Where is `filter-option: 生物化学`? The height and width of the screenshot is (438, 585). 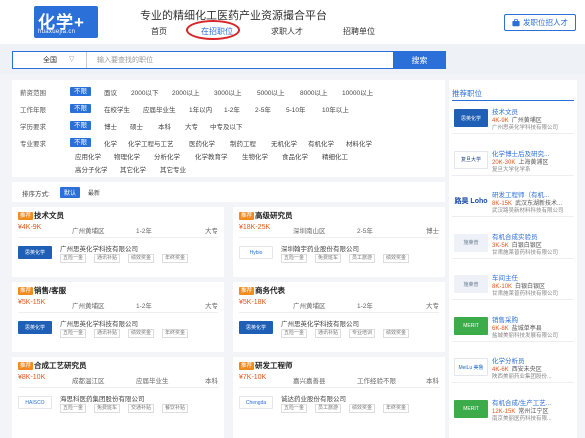
filter-option: 生物化学 is located at coordinates (255, 156).